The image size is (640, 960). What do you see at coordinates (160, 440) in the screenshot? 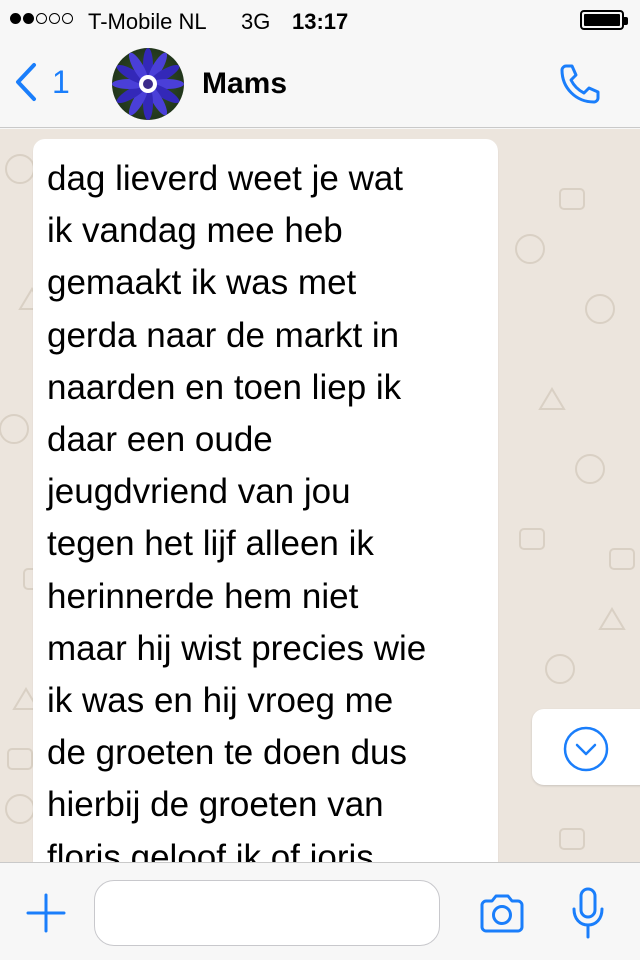
I see `message-line: daar een oude` at bounding box center [160, 440].